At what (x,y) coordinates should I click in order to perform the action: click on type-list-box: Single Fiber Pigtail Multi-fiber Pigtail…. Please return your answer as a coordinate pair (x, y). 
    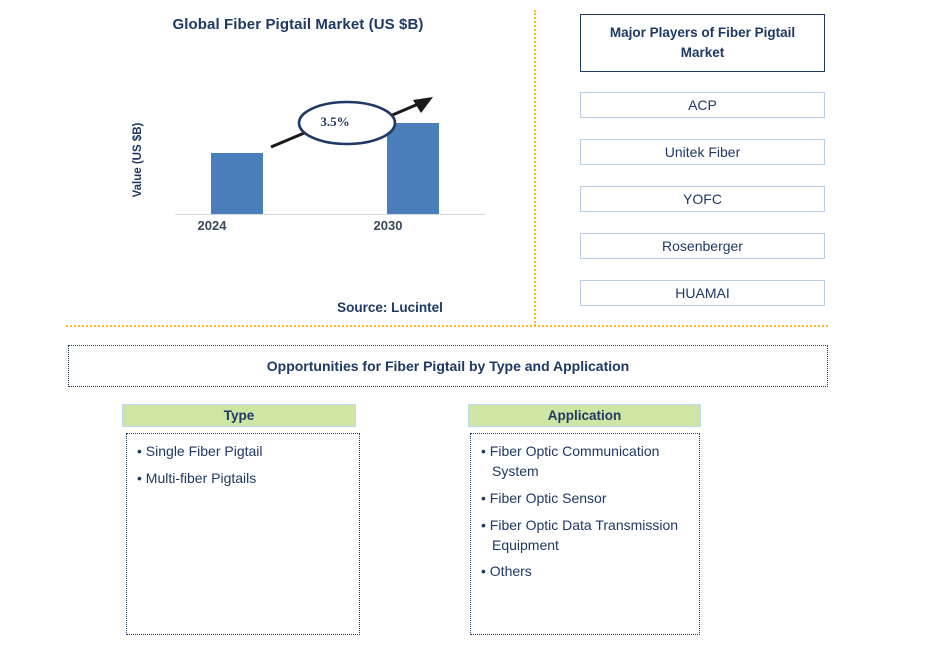
    Looking at the image, I should click on (243, 534).